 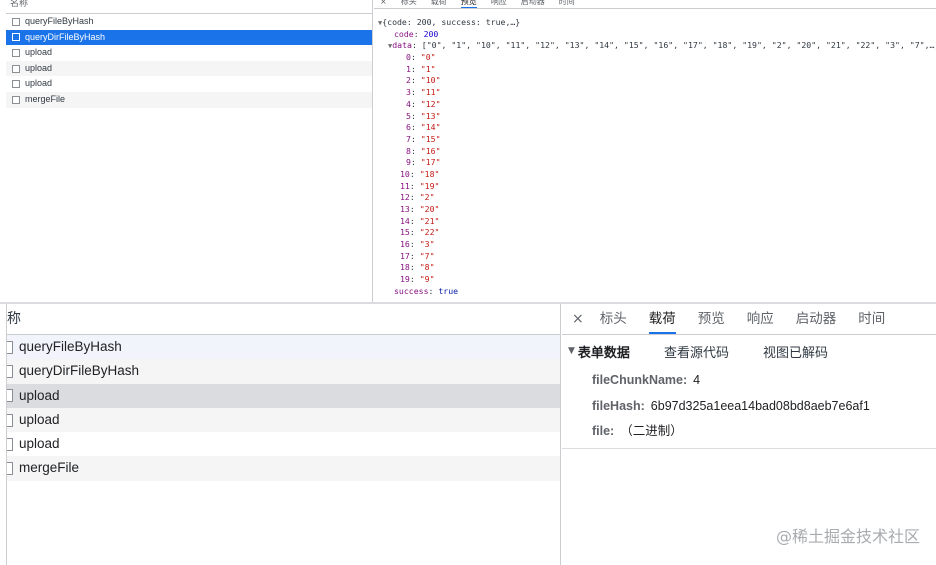 I want to click on form-data-header: ▼ 表单数据 查看源代码 视图已解码, so click(x=749, y=351).